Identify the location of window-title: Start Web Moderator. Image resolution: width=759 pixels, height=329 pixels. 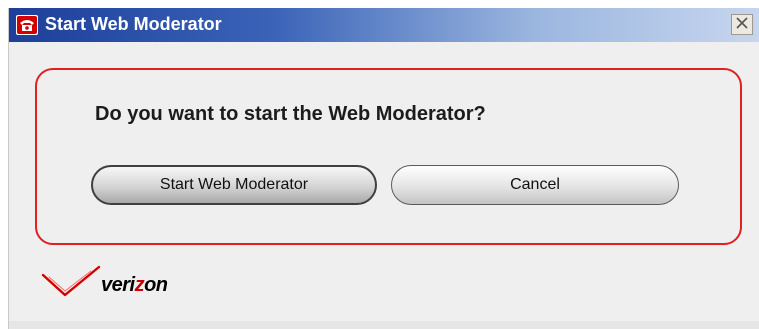
(133, 24).